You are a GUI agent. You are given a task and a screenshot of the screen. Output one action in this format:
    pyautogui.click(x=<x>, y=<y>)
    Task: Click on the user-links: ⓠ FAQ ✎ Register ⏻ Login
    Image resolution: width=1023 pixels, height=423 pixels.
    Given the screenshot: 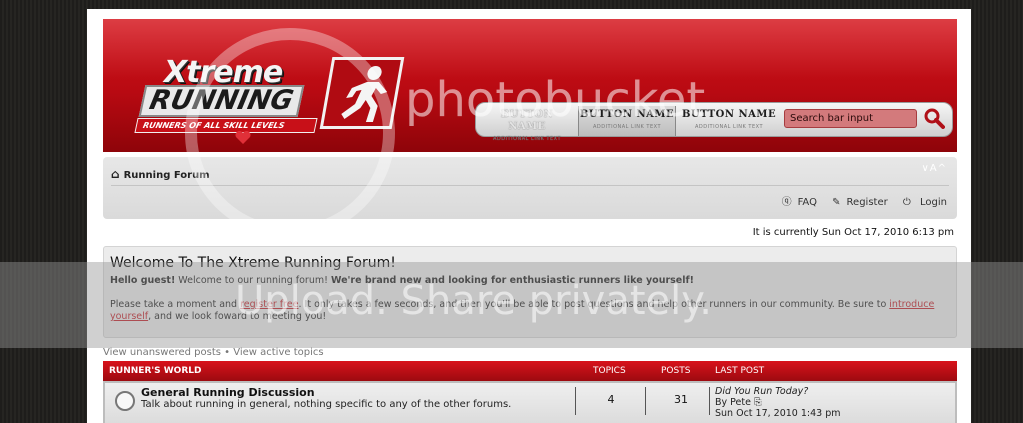 What is the action you would take?
    pyautogui.click(x=858, y=200)
    